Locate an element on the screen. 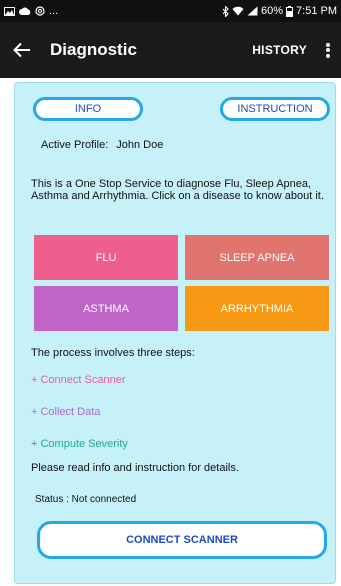  profile-name: John Doe is located at coordinates (140, 145).